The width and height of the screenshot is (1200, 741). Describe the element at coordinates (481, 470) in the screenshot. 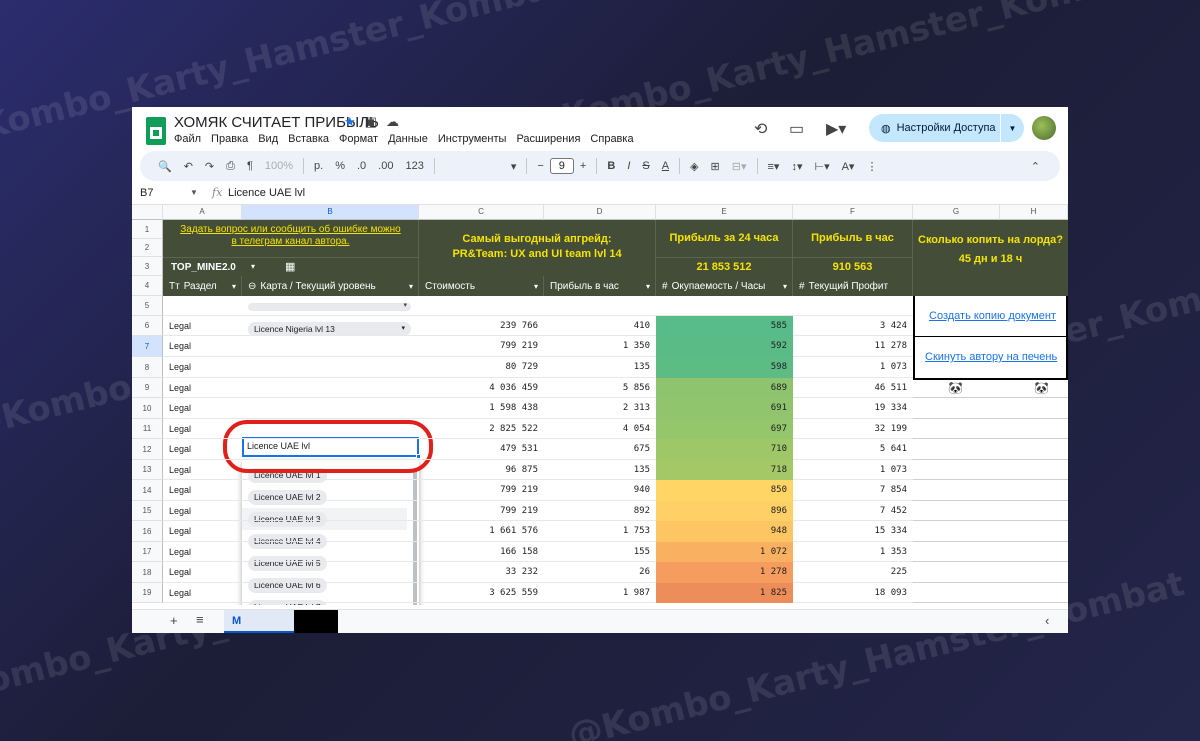

I see `cost-cell: 96 875` at that location.